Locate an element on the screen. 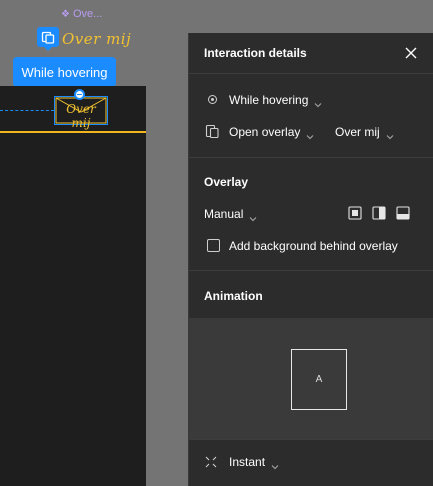 The image size is (433, 486). header-divider is located at coordinates (311, 73).